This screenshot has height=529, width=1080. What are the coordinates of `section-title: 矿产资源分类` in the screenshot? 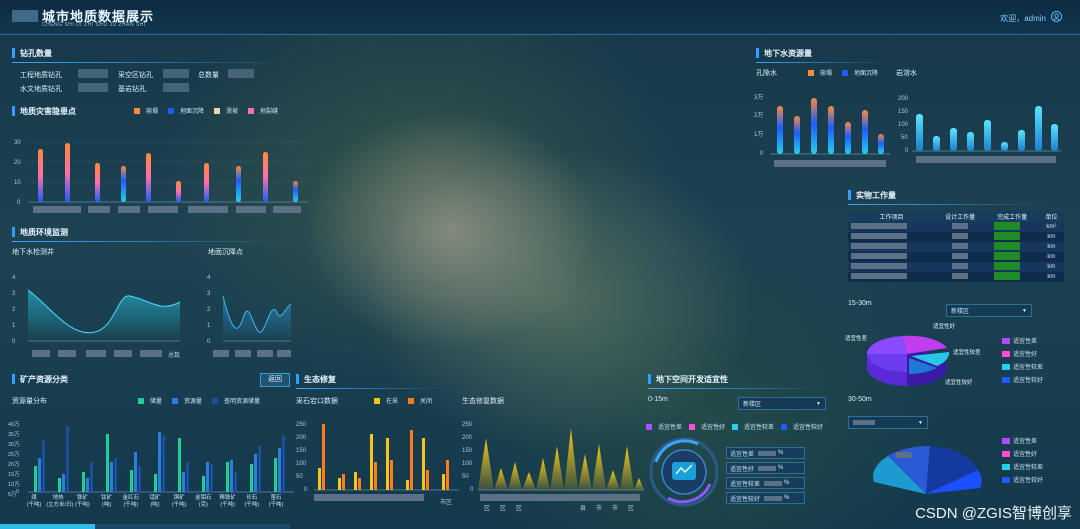 It's located at (44, 379).